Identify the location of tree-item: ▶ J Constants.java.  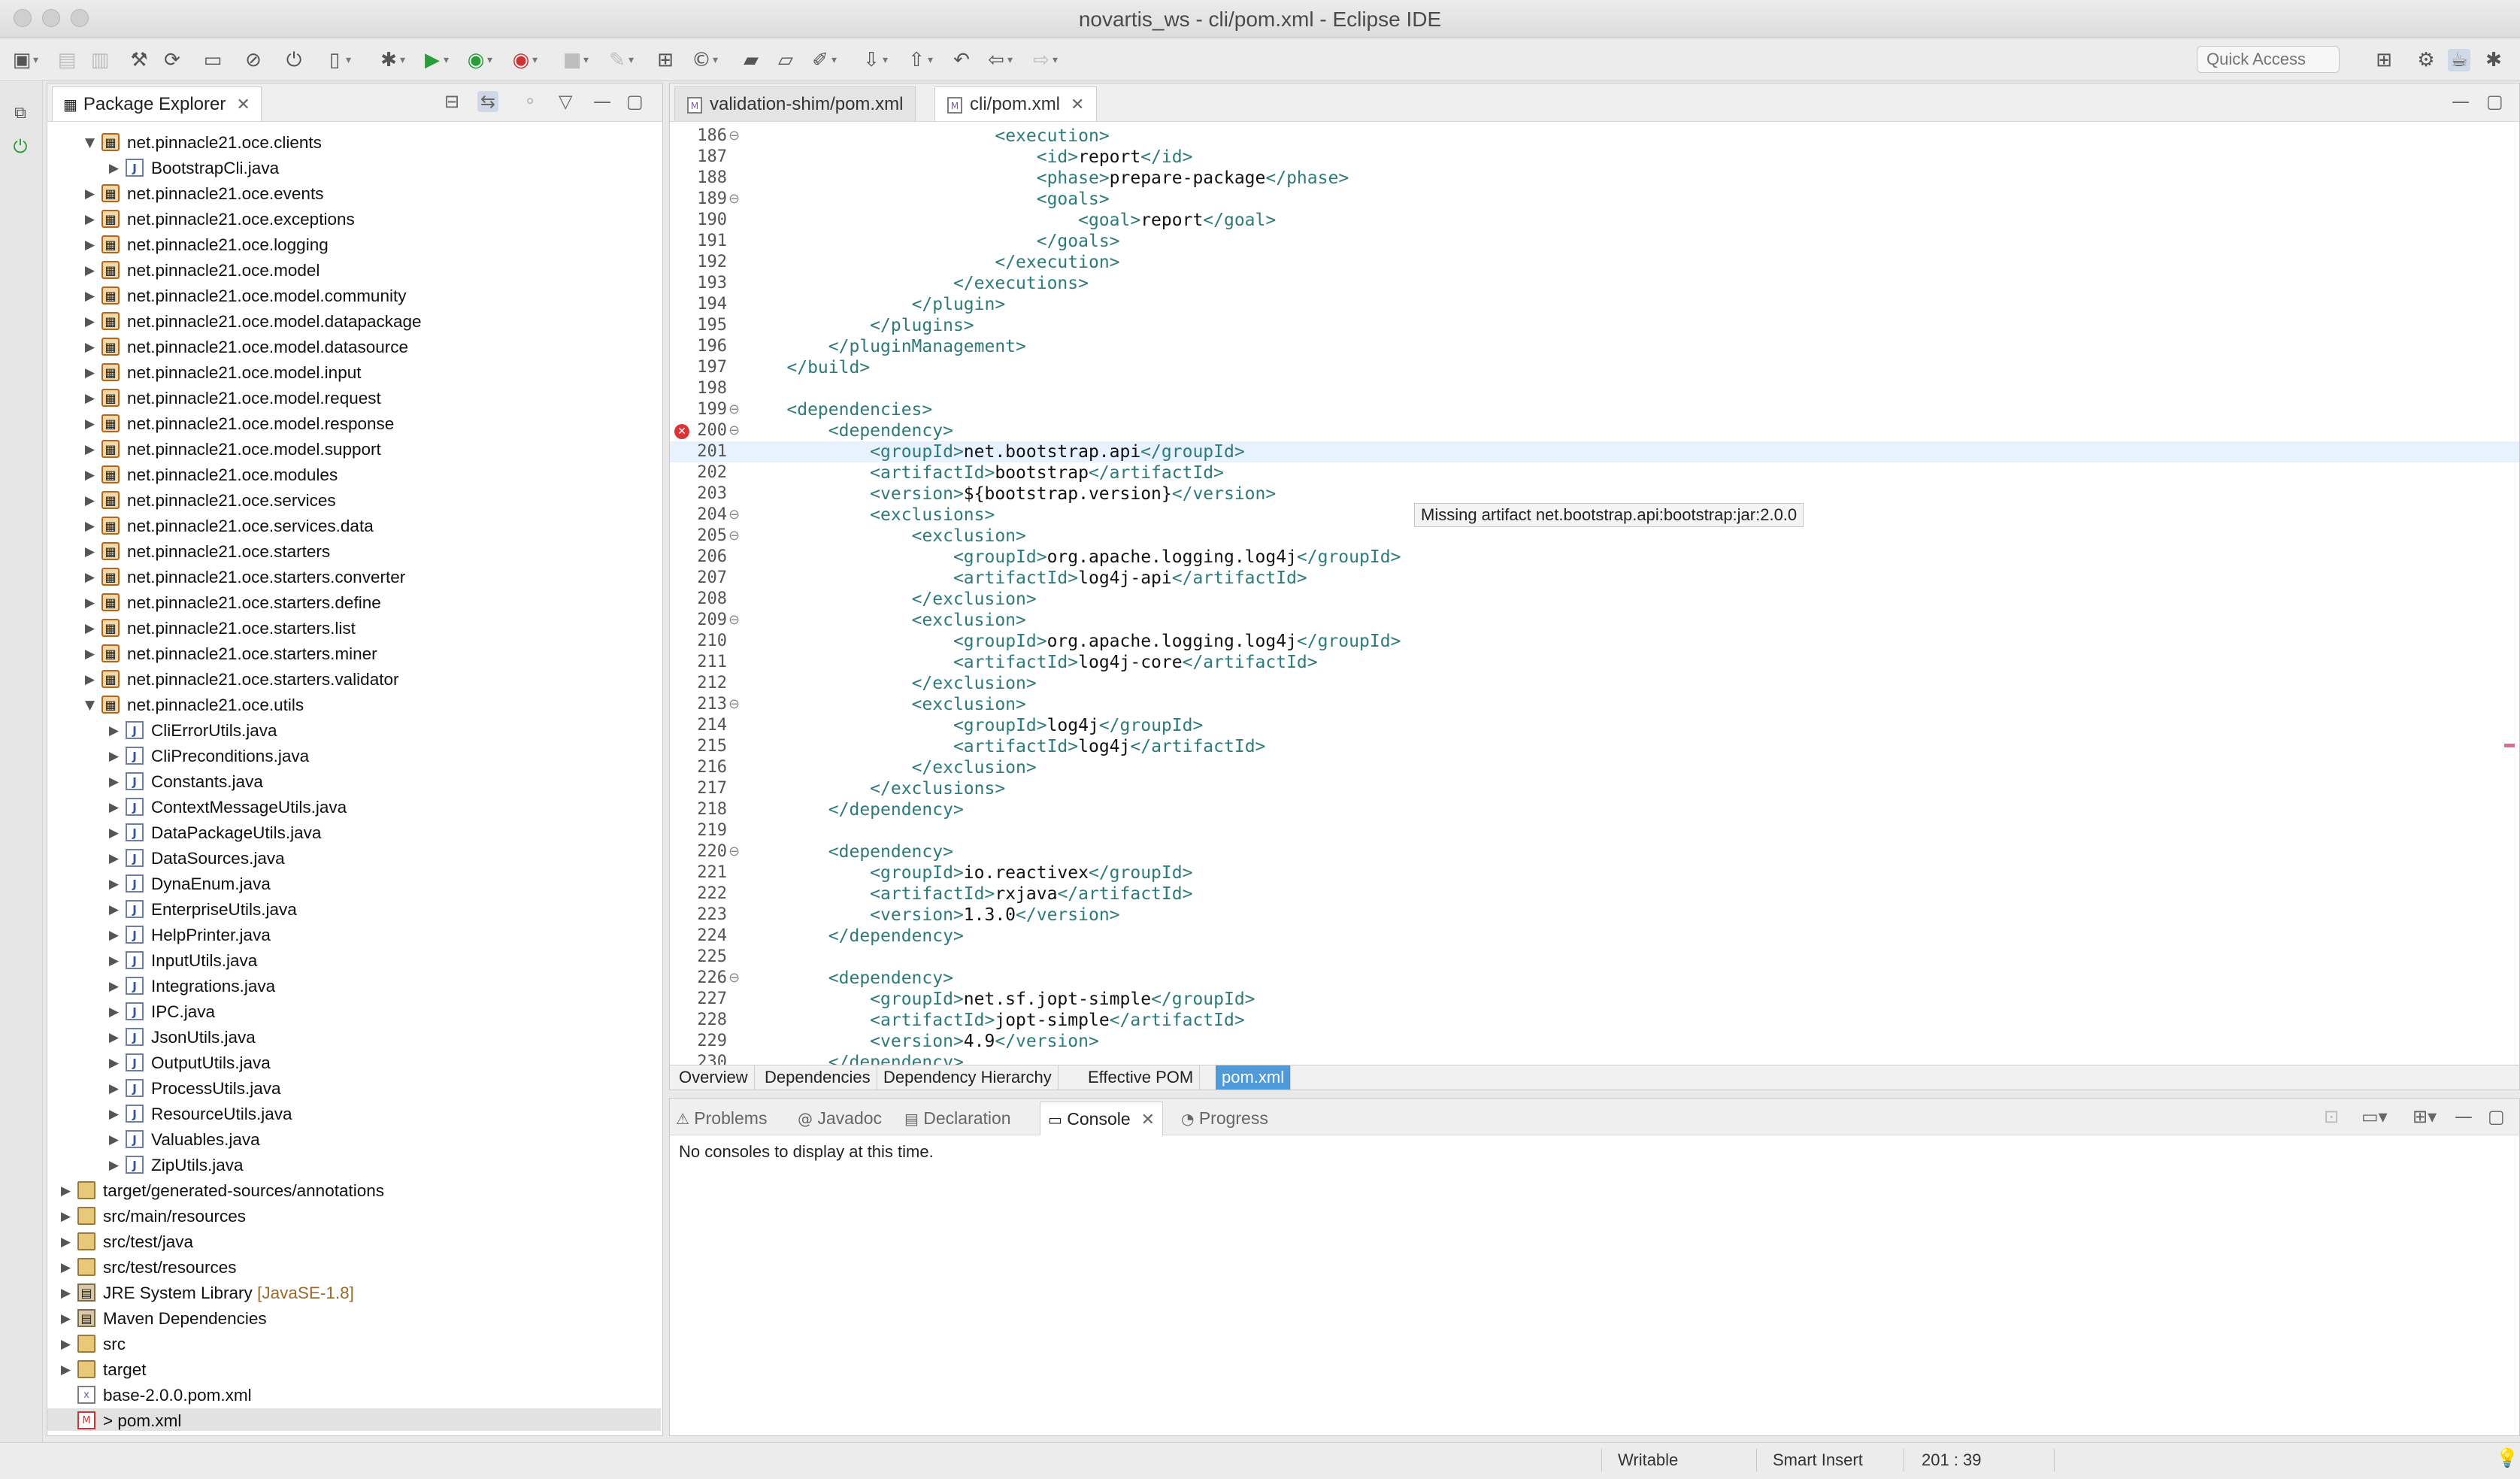
(354, 782).